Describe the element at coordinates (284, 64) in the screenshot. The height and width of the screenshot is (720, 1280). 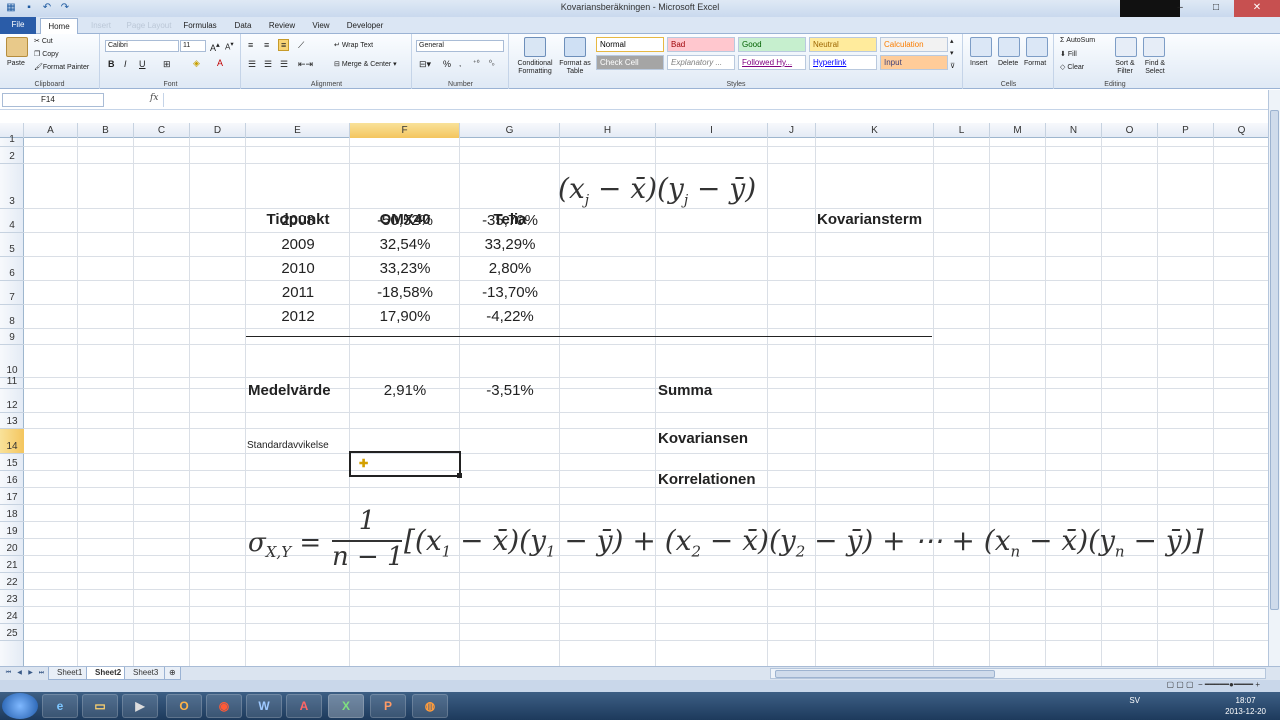
I see `align-right-icon: ☰` at that location.